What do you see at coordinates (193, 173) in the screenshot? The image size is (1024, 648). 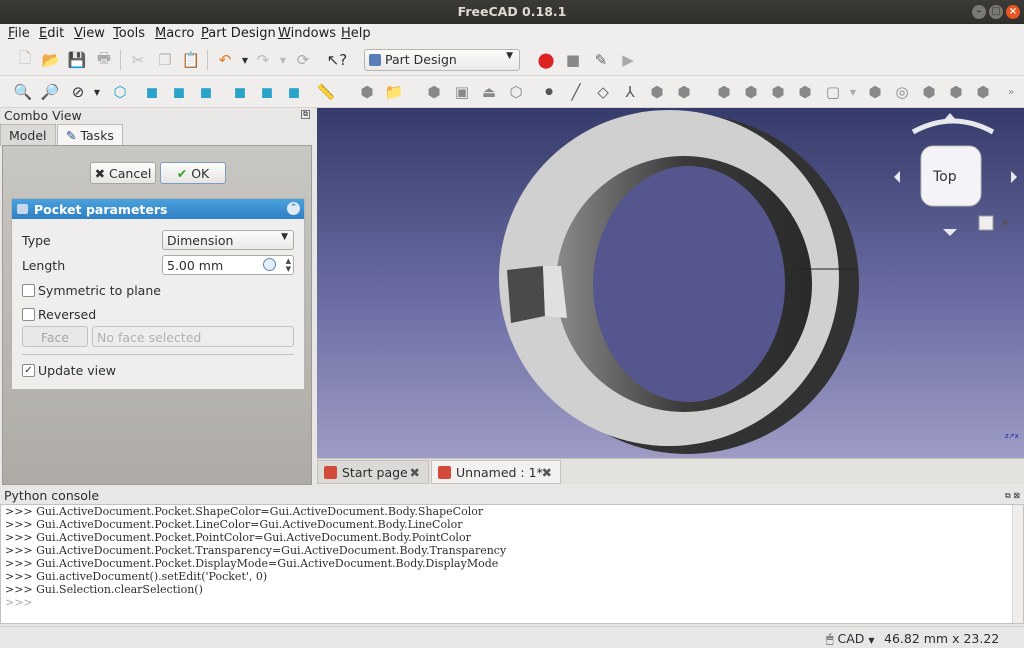 I see `ok-button: ✔ OK` at bounding box center [193, 173].